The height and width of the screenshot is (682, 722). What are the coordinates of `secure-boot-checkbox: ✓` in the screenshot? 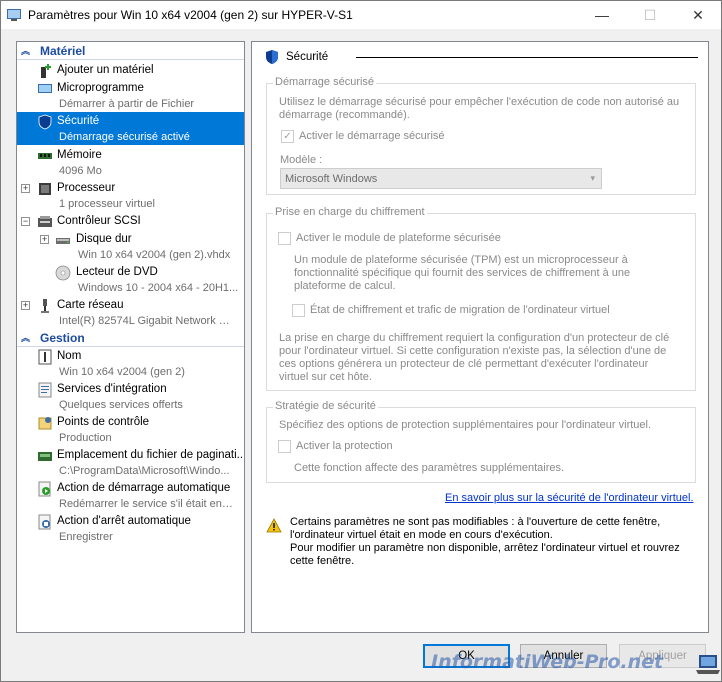 It's located at (287, 136).